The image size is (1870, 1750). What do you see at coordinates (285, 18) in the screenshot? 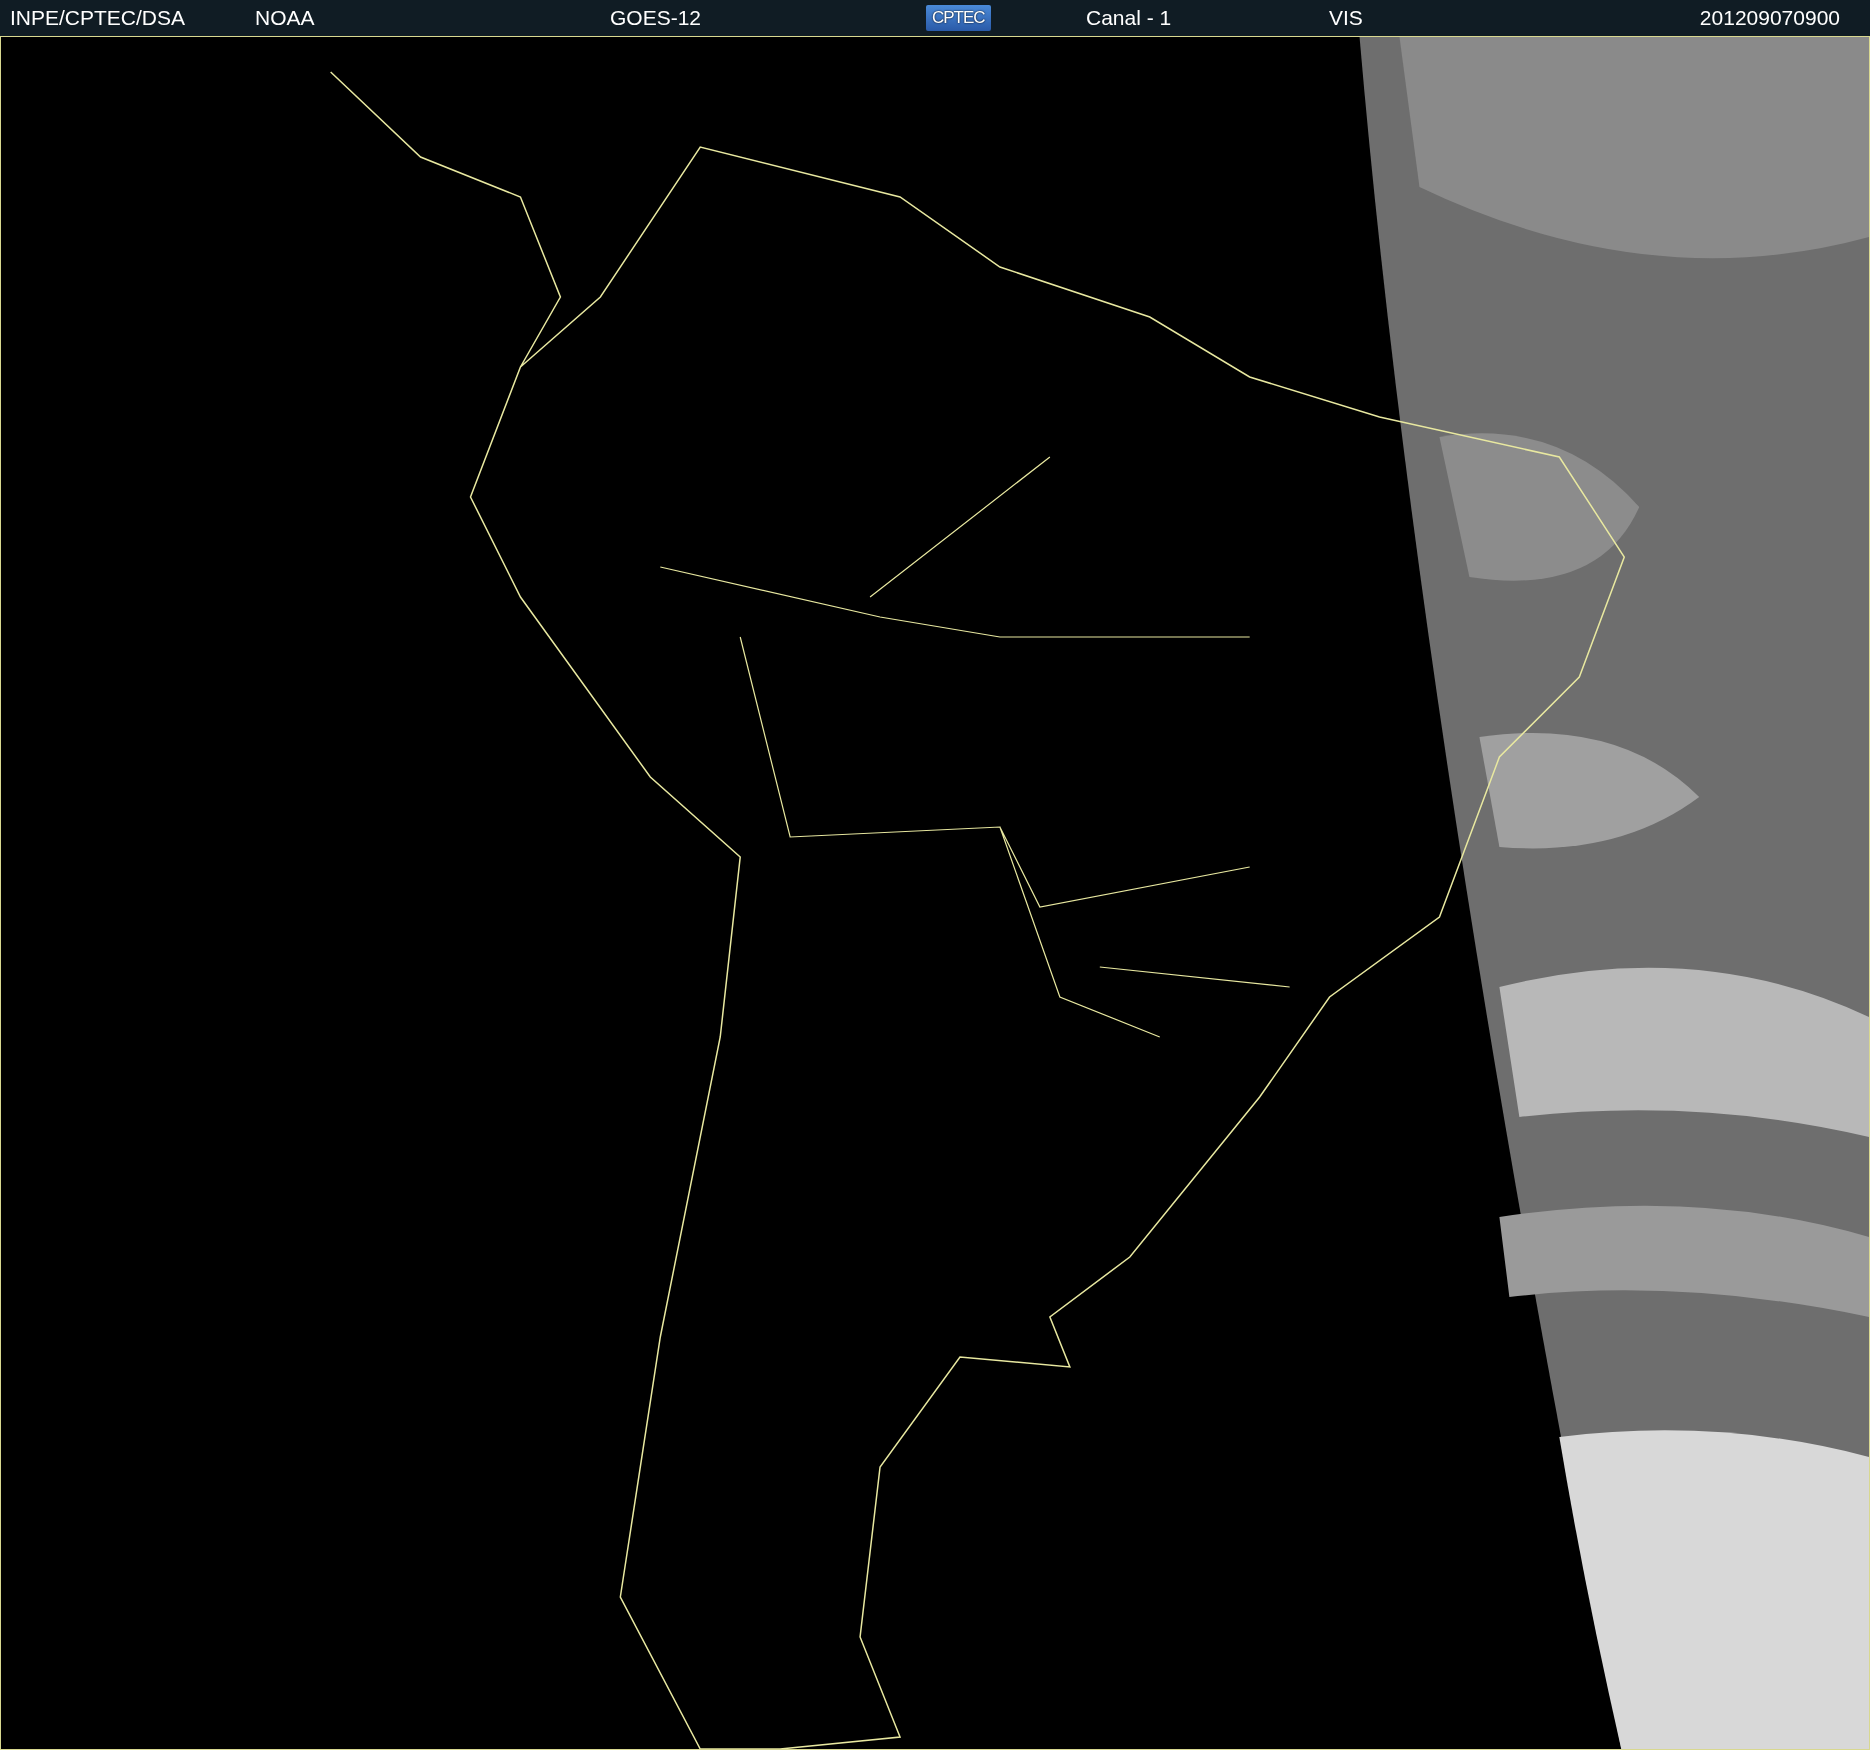
I see `header-label: NOAA` at bounding box center [285, 18].